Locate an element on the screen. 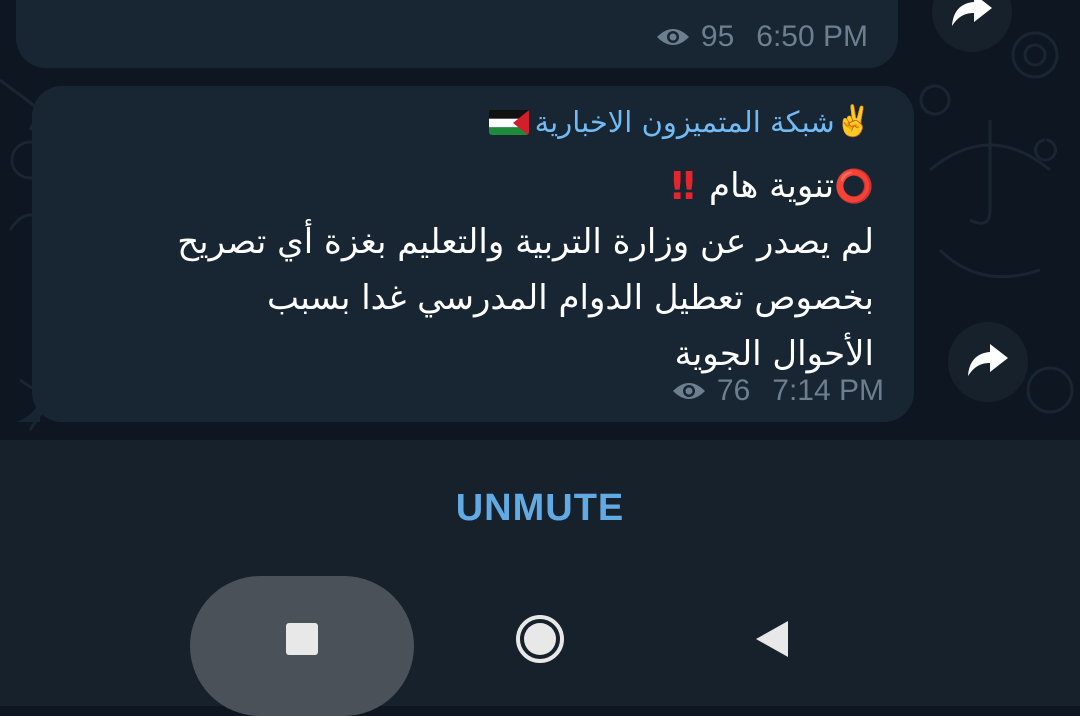 This screenshot has height=716, width=1080. message-line-2: بخصوص تعطيل الدوام المدرسي غدا بسبب is located at coordinates (570, 298).